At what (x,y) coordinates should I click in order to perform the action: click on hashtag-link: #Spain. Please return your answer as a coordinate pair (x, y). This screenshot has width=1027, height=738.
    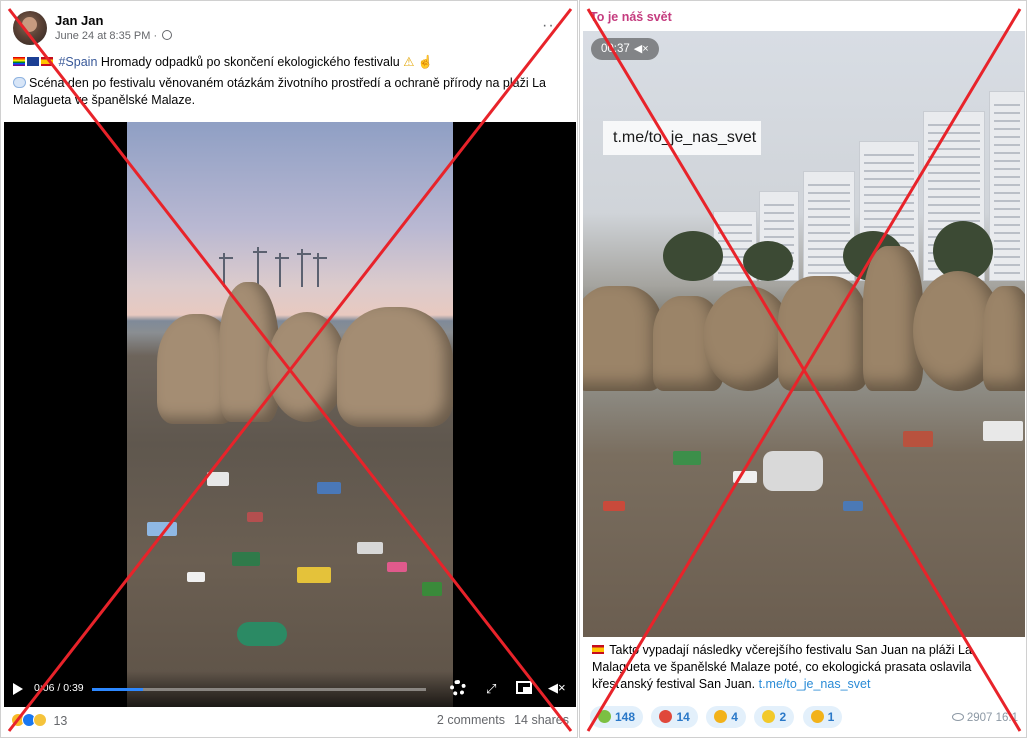
    Looking at the image, I should click on (77, 62).